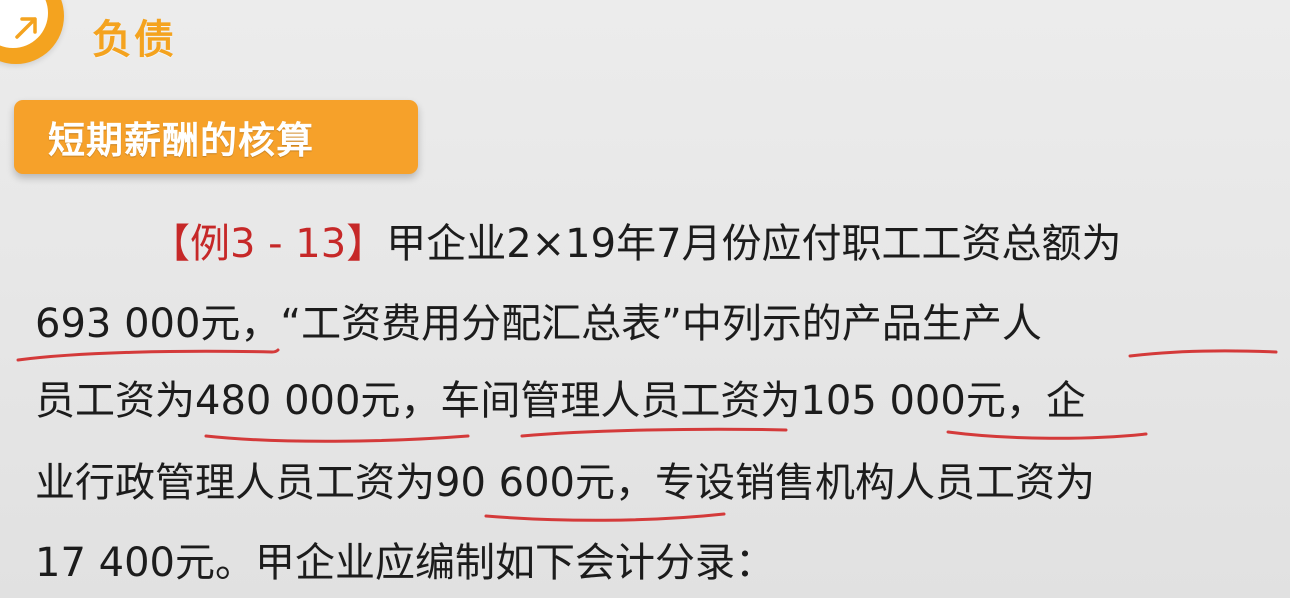 This screenshot has height=598, width=1290. What do you see at coordinates (235, 483) in the screenshot?
I see `example-line-4-text-a: 业行政管理人员工资为` at bounding box center [235, 483].